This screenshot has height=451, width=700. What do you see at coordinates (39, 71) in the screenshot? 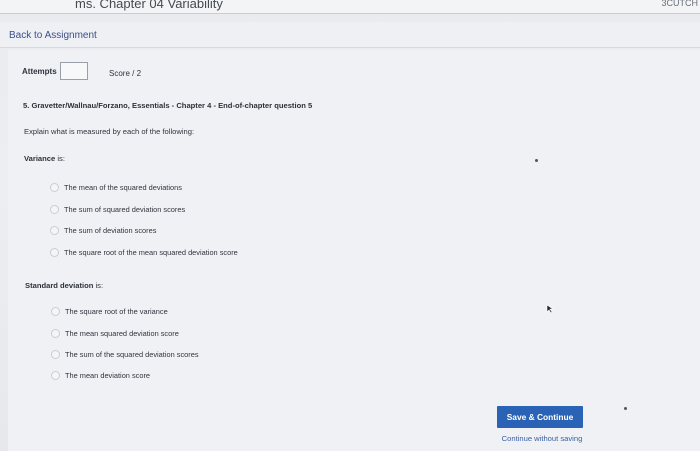
I see `attempts-label: Attempts` at bounding box center [39, 71].